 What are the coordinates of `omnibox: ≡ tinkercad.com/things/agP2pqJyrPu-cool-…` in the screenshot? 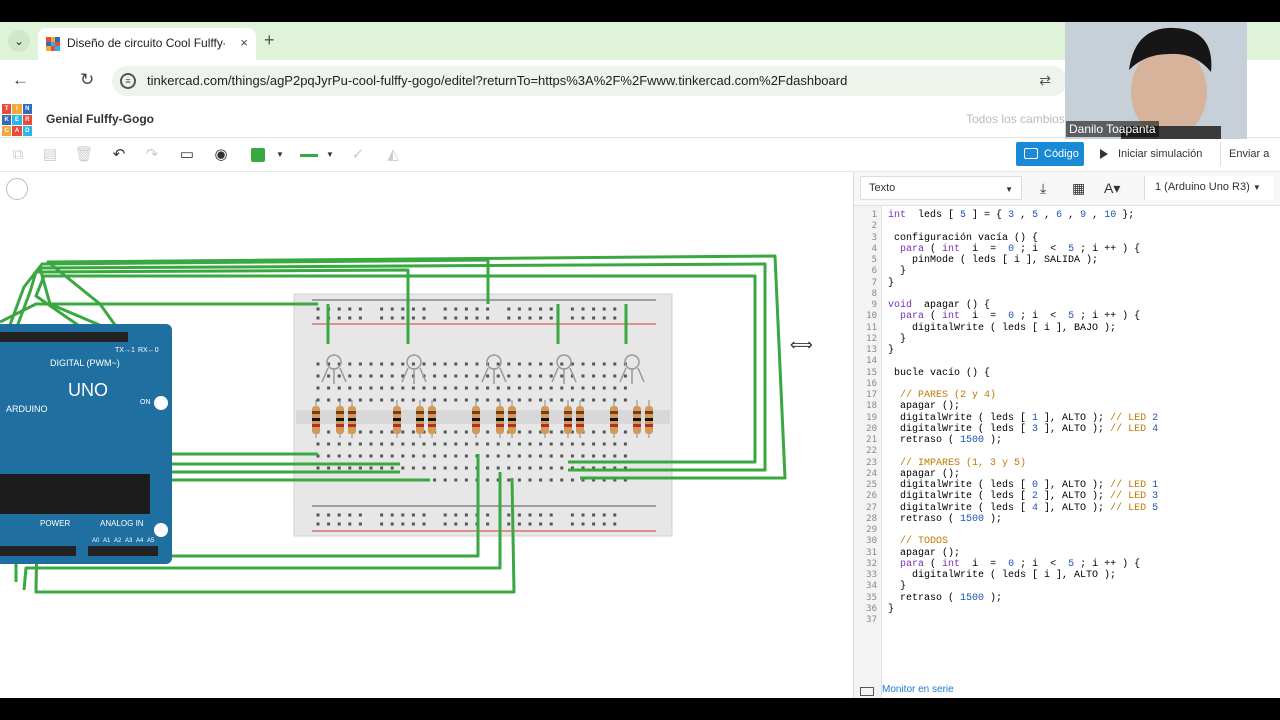 It's located at (589, 81).